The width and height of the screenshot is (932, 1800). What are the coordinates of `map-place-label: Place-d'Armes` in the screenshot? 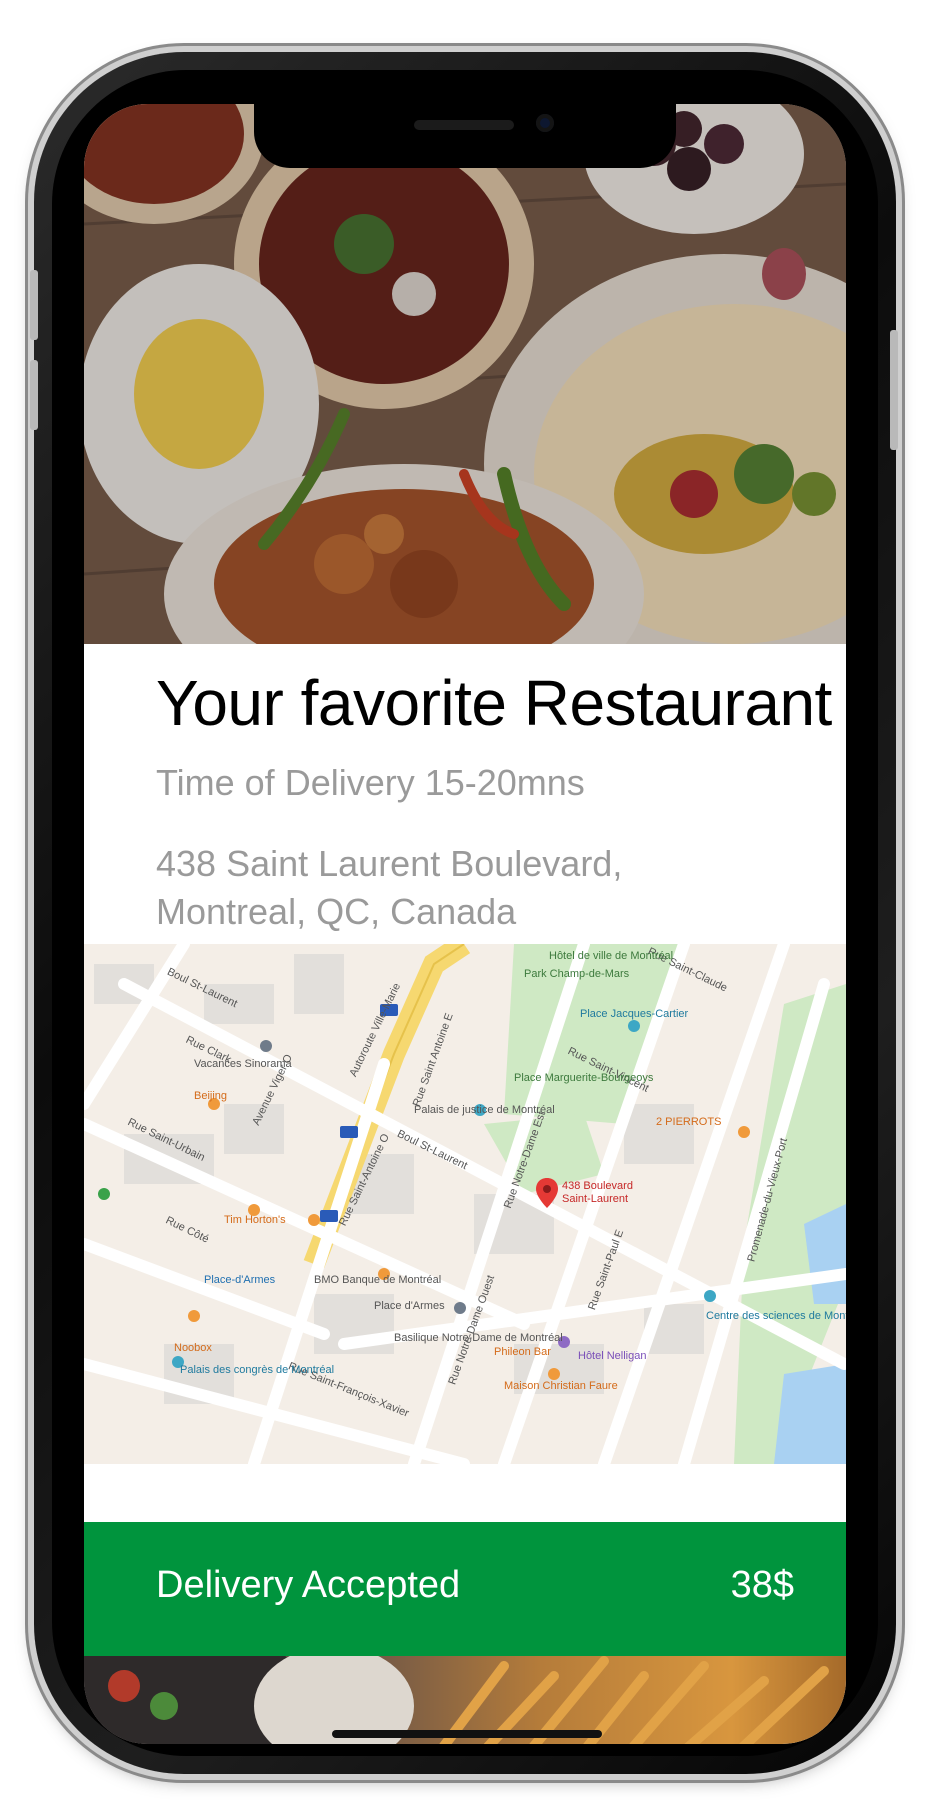 It's located at (240, 1280).